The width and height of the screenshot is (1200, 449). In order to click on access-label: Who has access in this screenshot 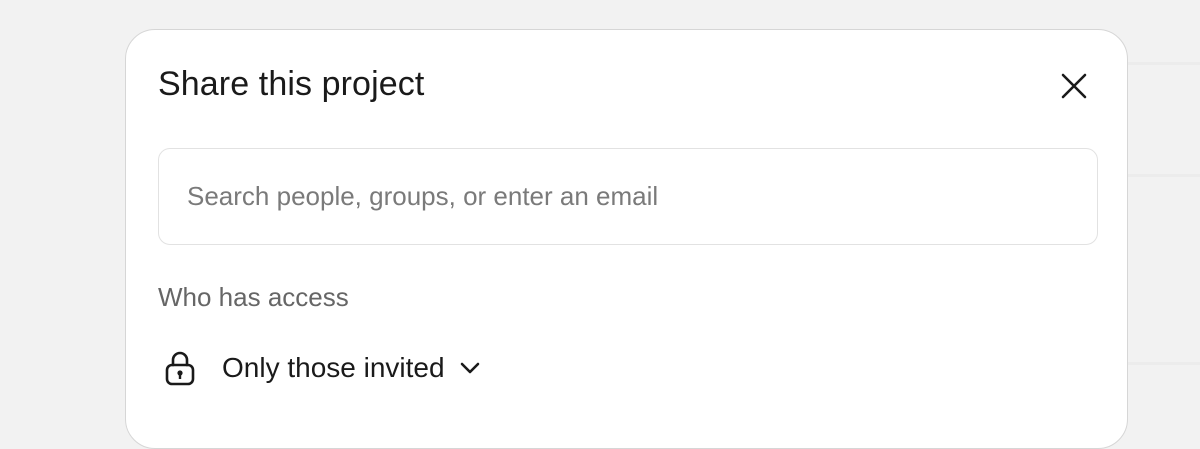, I will do `click(253, 297)`.